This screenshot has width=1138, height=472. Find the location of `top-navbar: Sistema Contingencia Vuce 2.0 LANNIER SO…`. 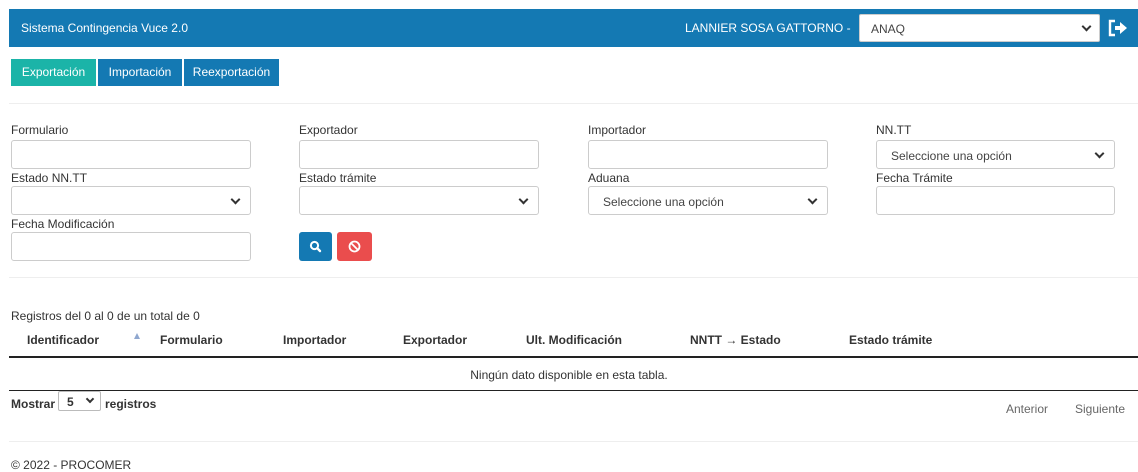

top-navbar: Sistema Contingencia Vuce 2.0 LANNIER SO… is located at coordinates (573, 28).